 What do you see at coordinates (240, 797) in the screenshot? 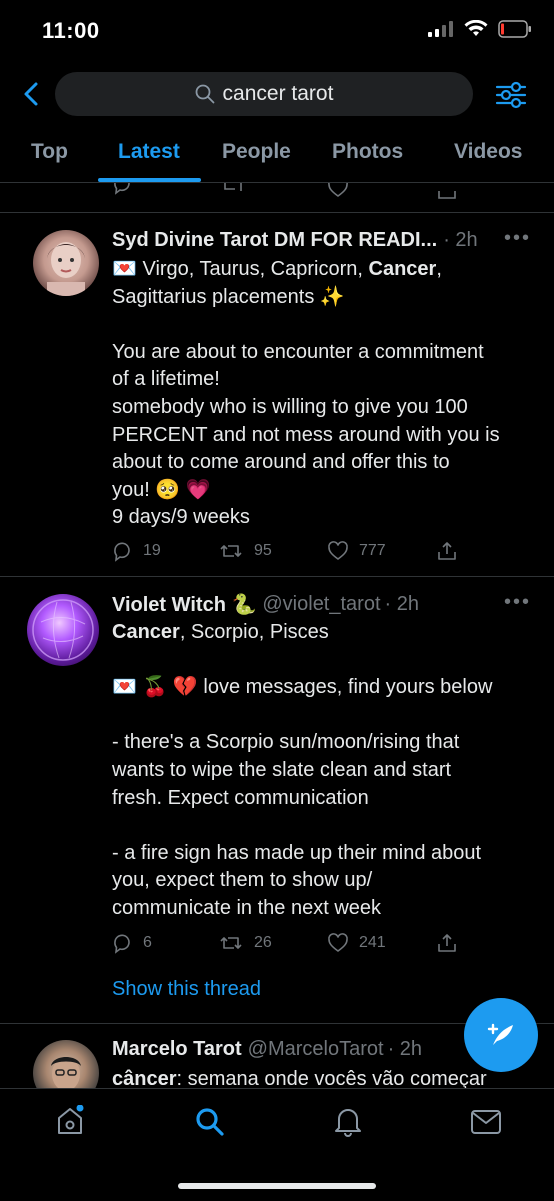
I see `tweet-line: fresh. Expect communication` at bounding box center [240, 797].